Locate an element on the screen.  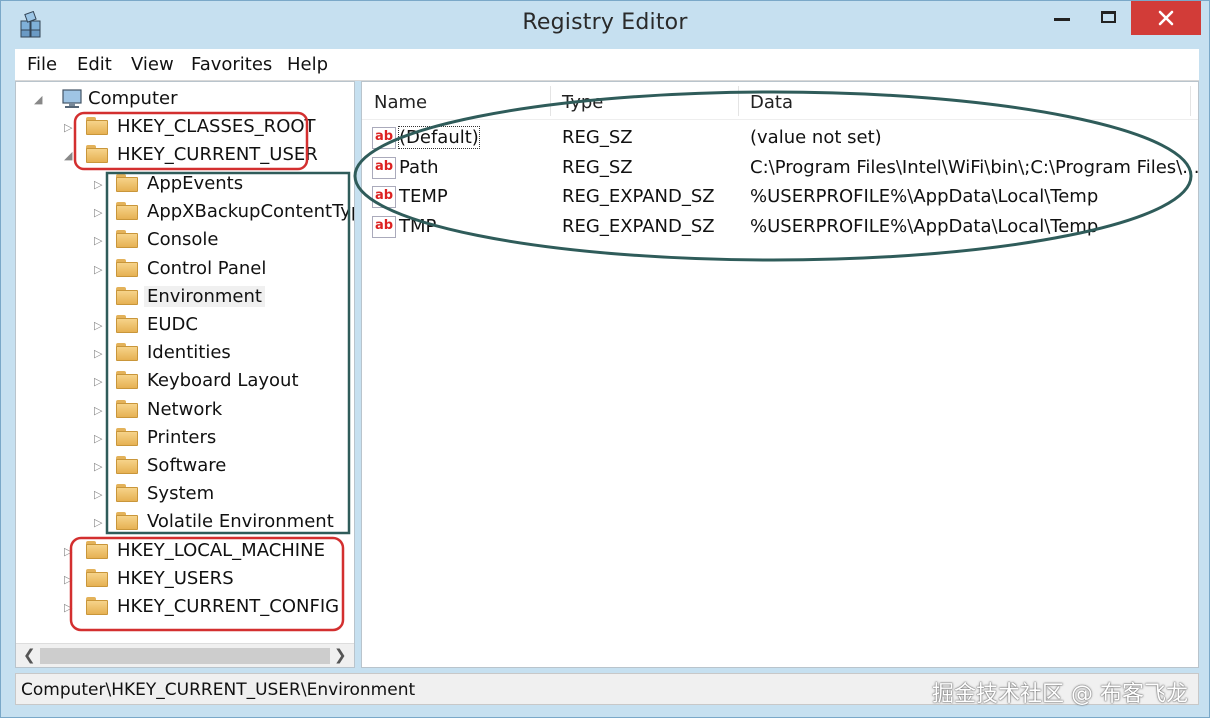
tree-item-subkey: ▷ AppEvents is located at coordinates (185, 184).